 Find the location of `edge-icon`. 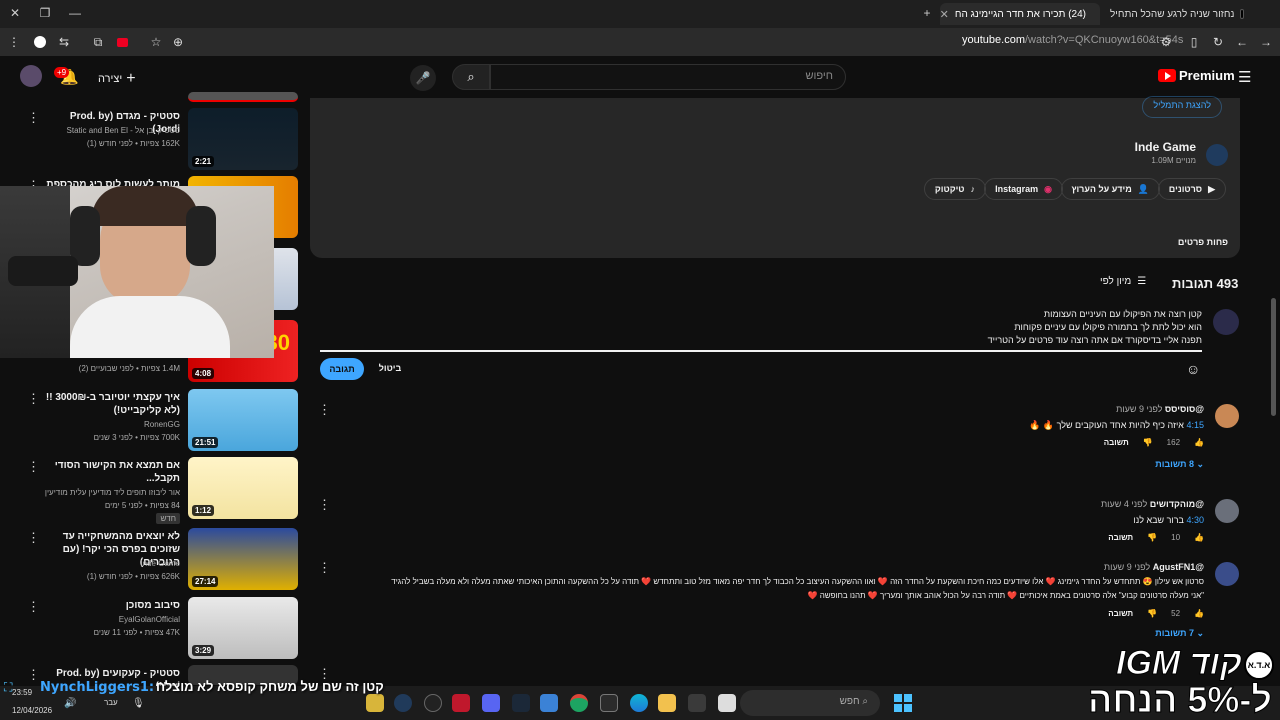

edge-icon is located at coordinates (639, 703).